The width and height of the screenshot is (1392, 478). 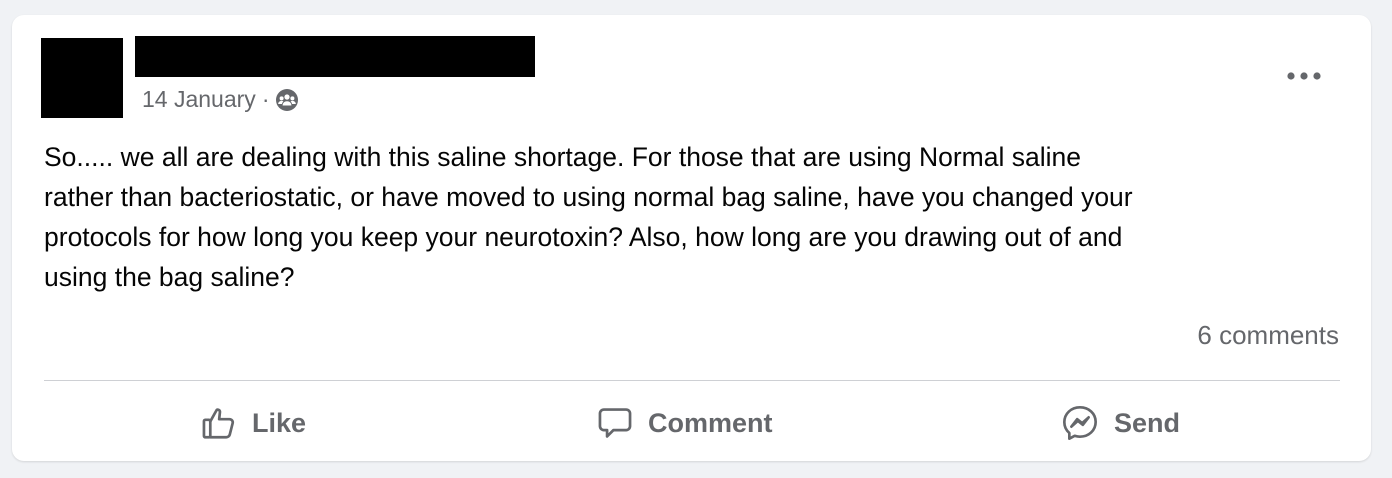 I want to click on send-button: Send, so click(x=1120, y=423).